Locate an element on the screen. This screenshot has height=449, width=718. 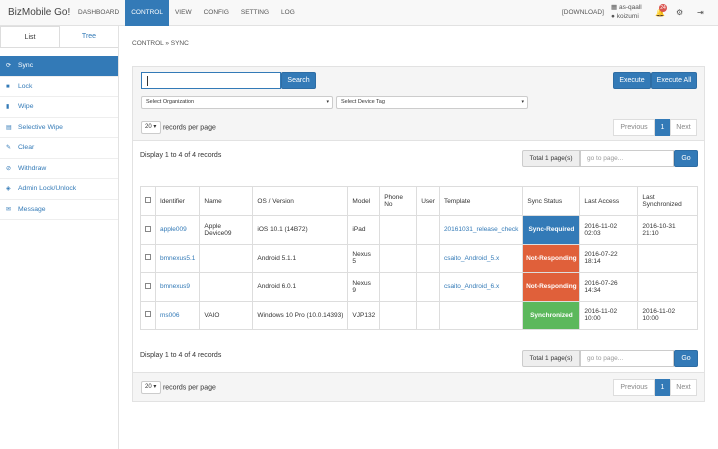
col-phone: Phone No is located at coordinates (398, 201).